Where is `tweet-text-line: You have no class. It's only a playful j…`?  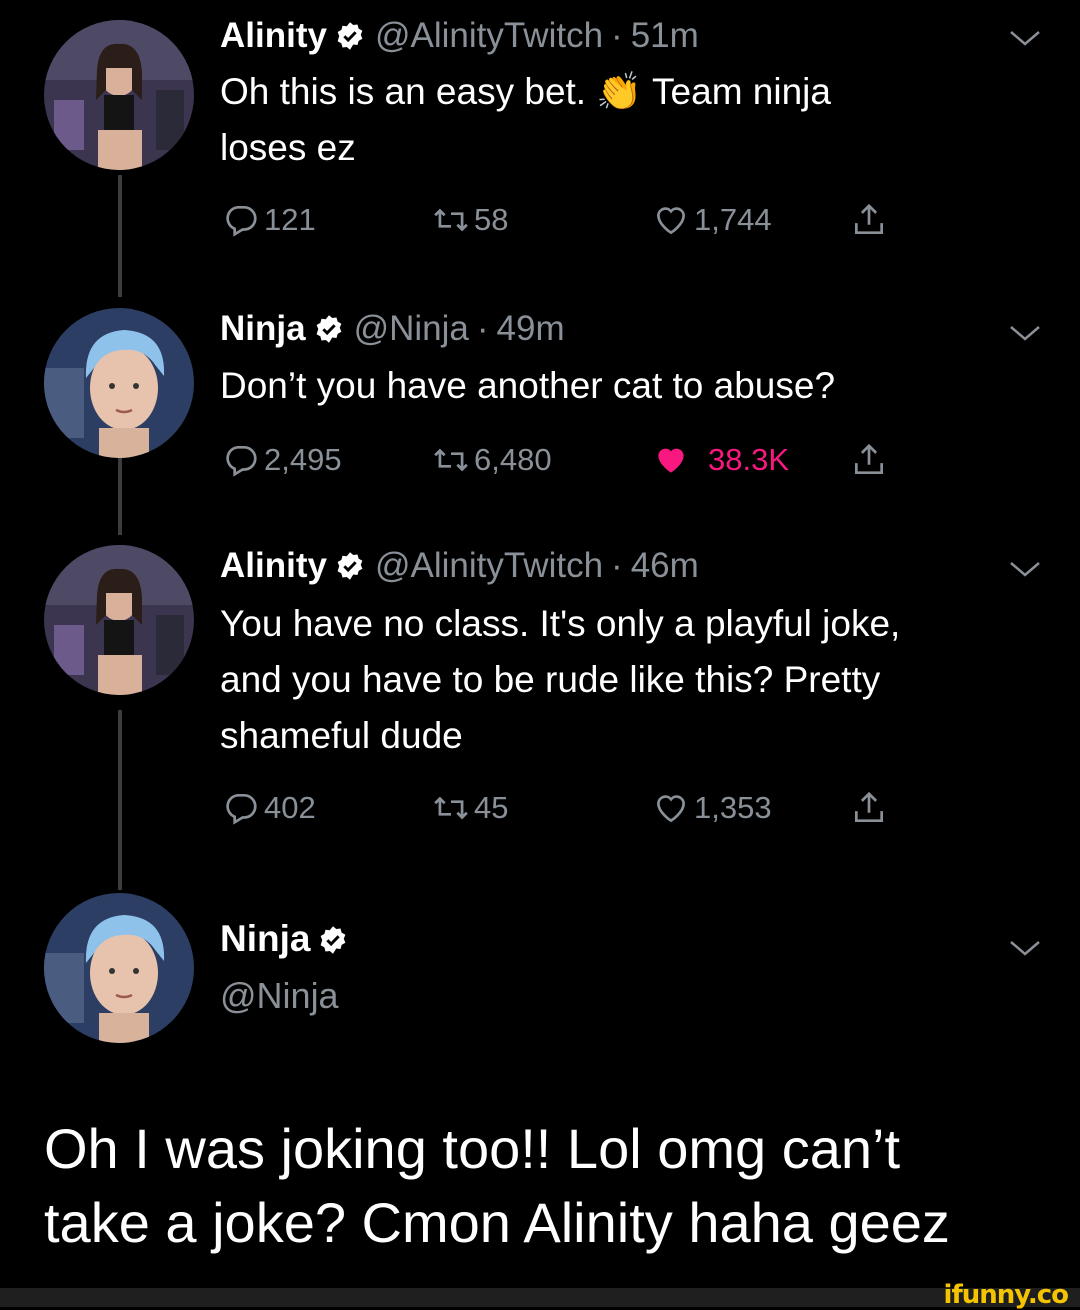
tweet-text-line: You have no class. It's only a playful j… is located at coordinates (560, 623).